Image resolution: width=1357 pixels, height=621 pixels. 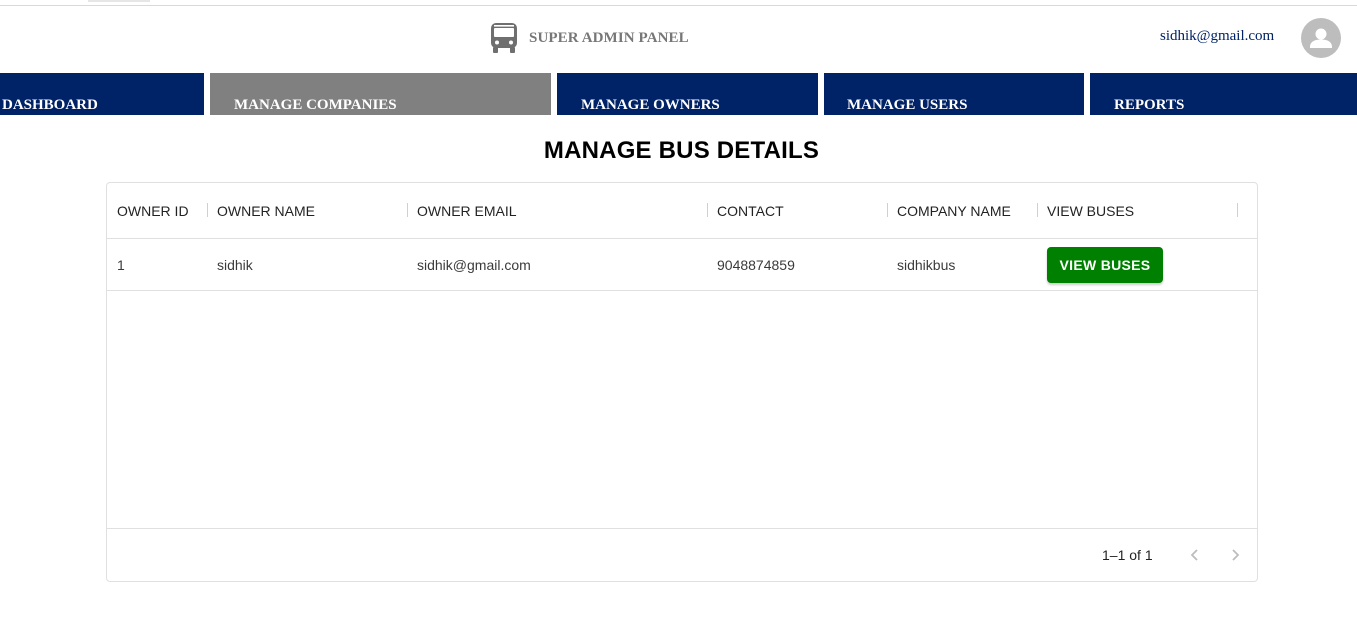 I want to click on cell-owner-email: sidhik@gmail.com, so click(x=474, y=264).